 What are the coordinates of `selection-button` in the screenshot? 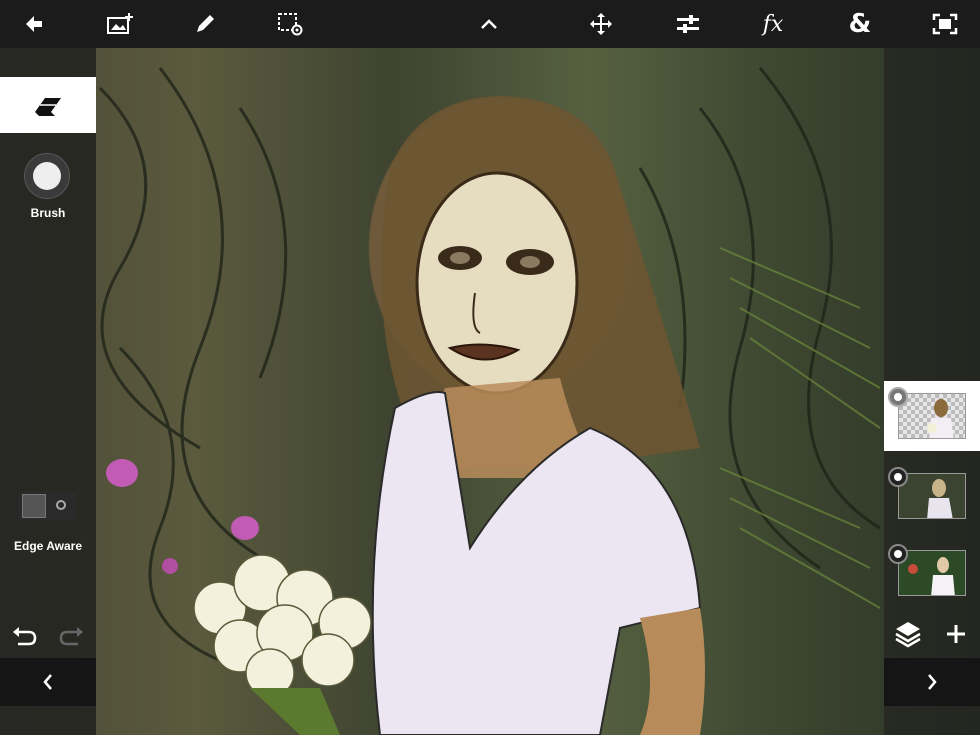 It's located at (290, 24).